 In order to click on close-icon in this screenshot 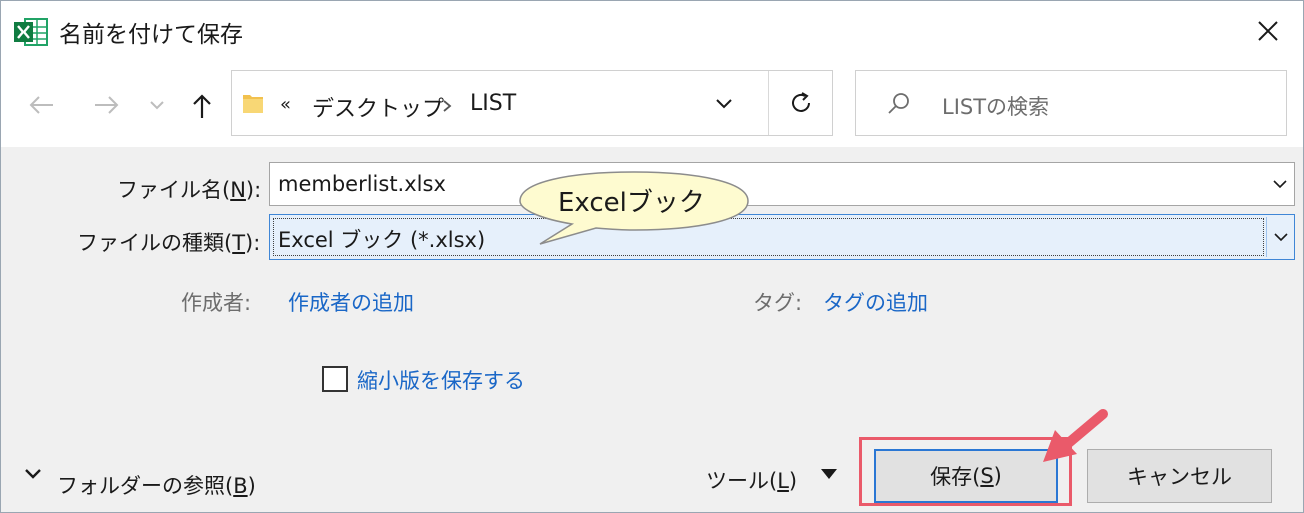, I will do `click(1268, 31)`.